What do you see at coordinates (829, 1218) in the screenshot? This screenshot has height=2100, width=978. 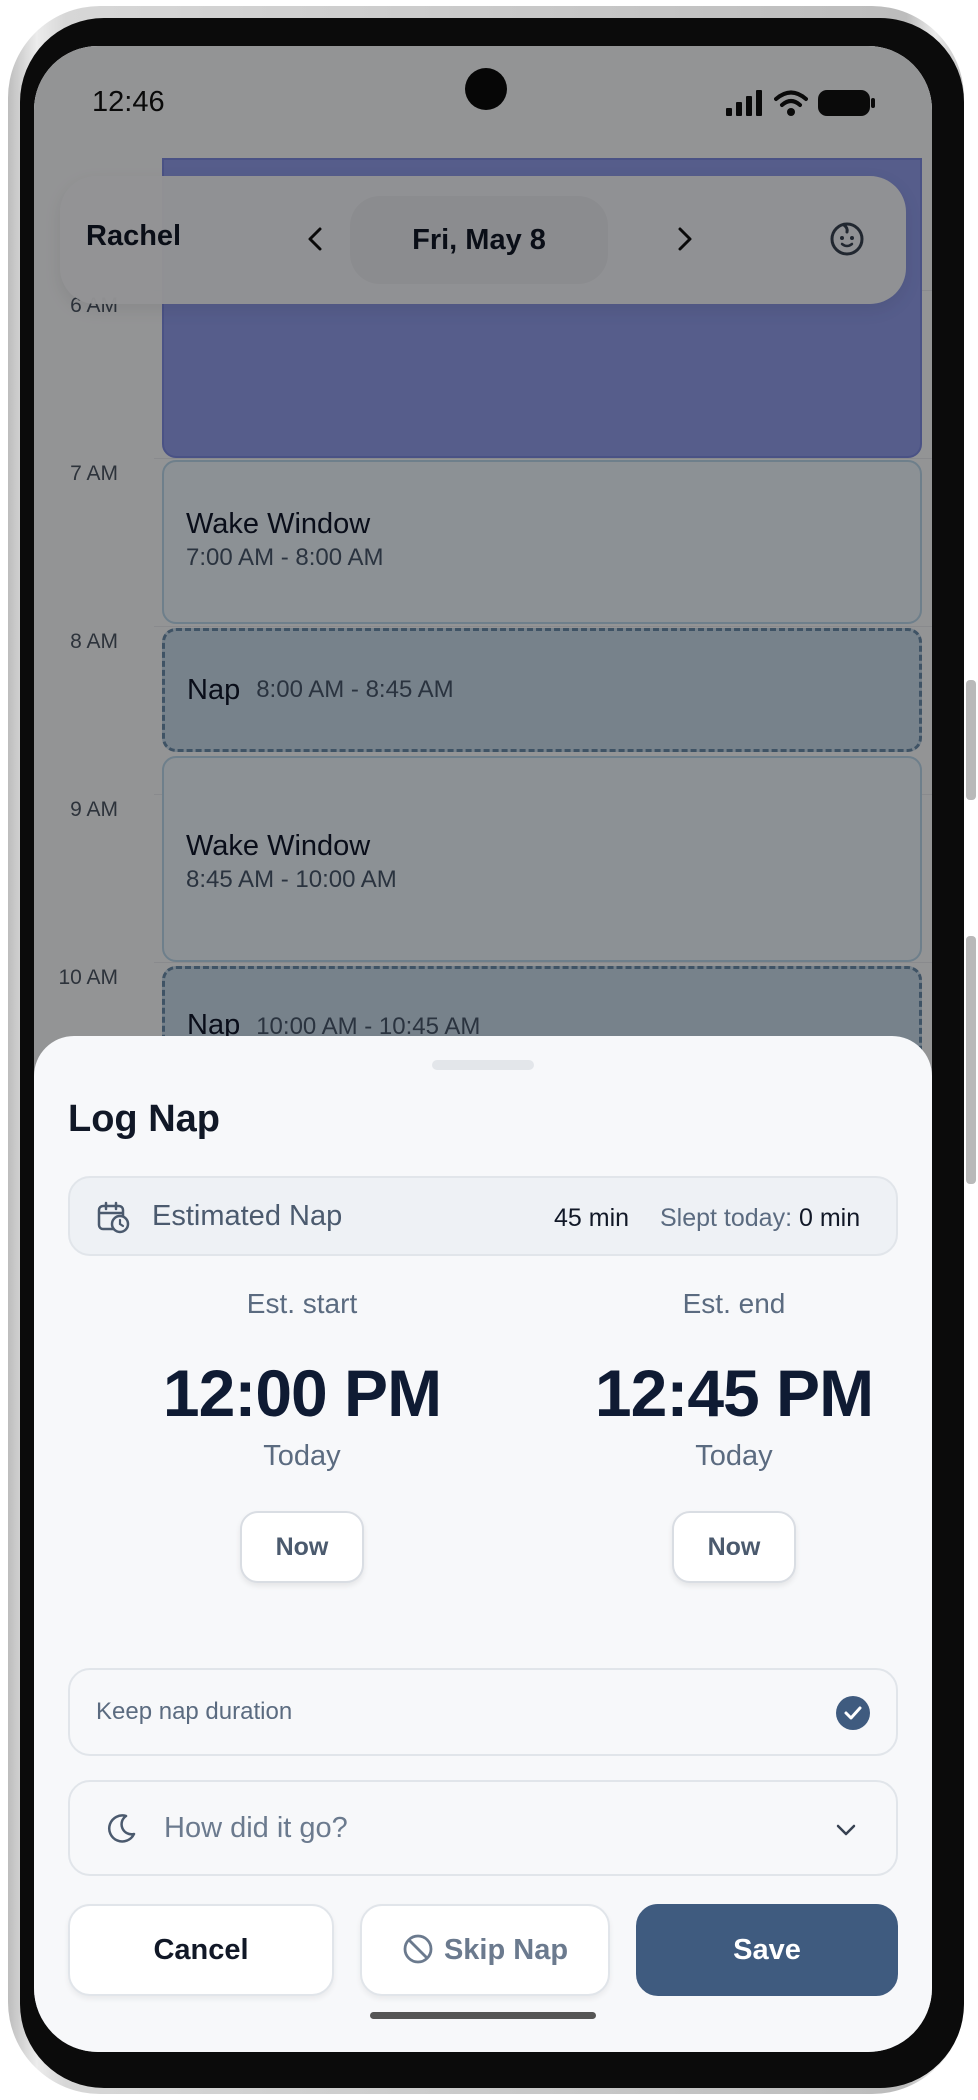 I see `slept-today-value: 0 min` at bounding box center [829, 1218].